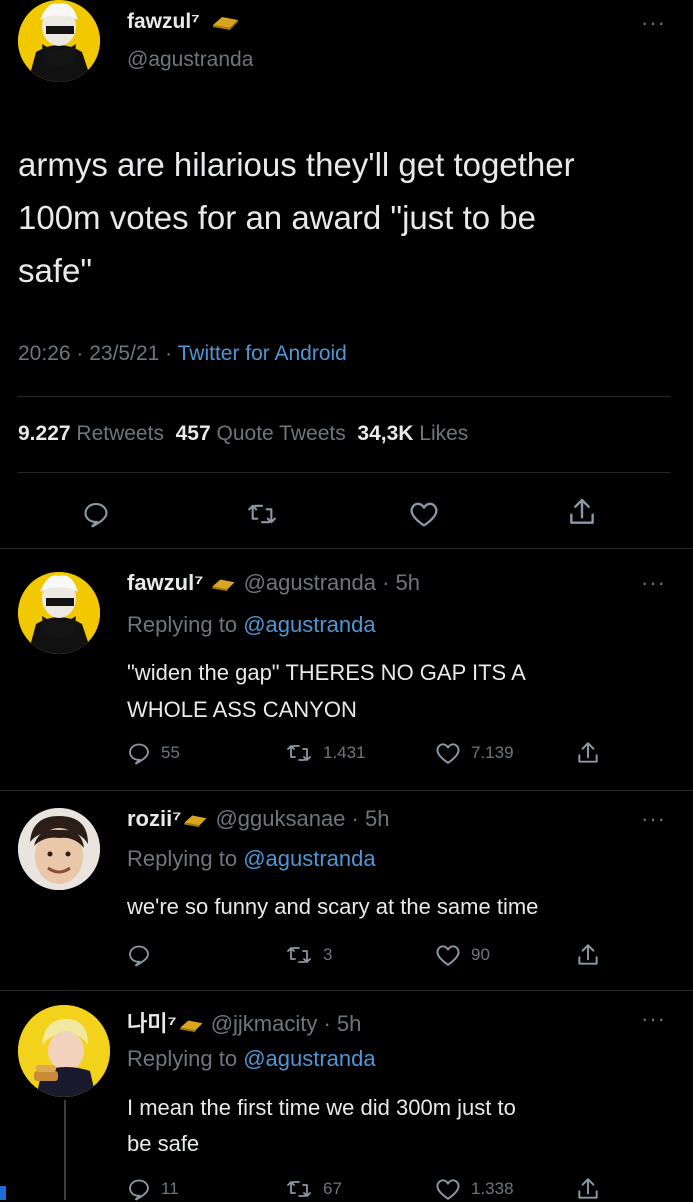 Image resolution: width=693 pixels, height=1202 pixels. I want to click on tweet-text-line: 100m votes for an award "just to be, so click(277, 217).